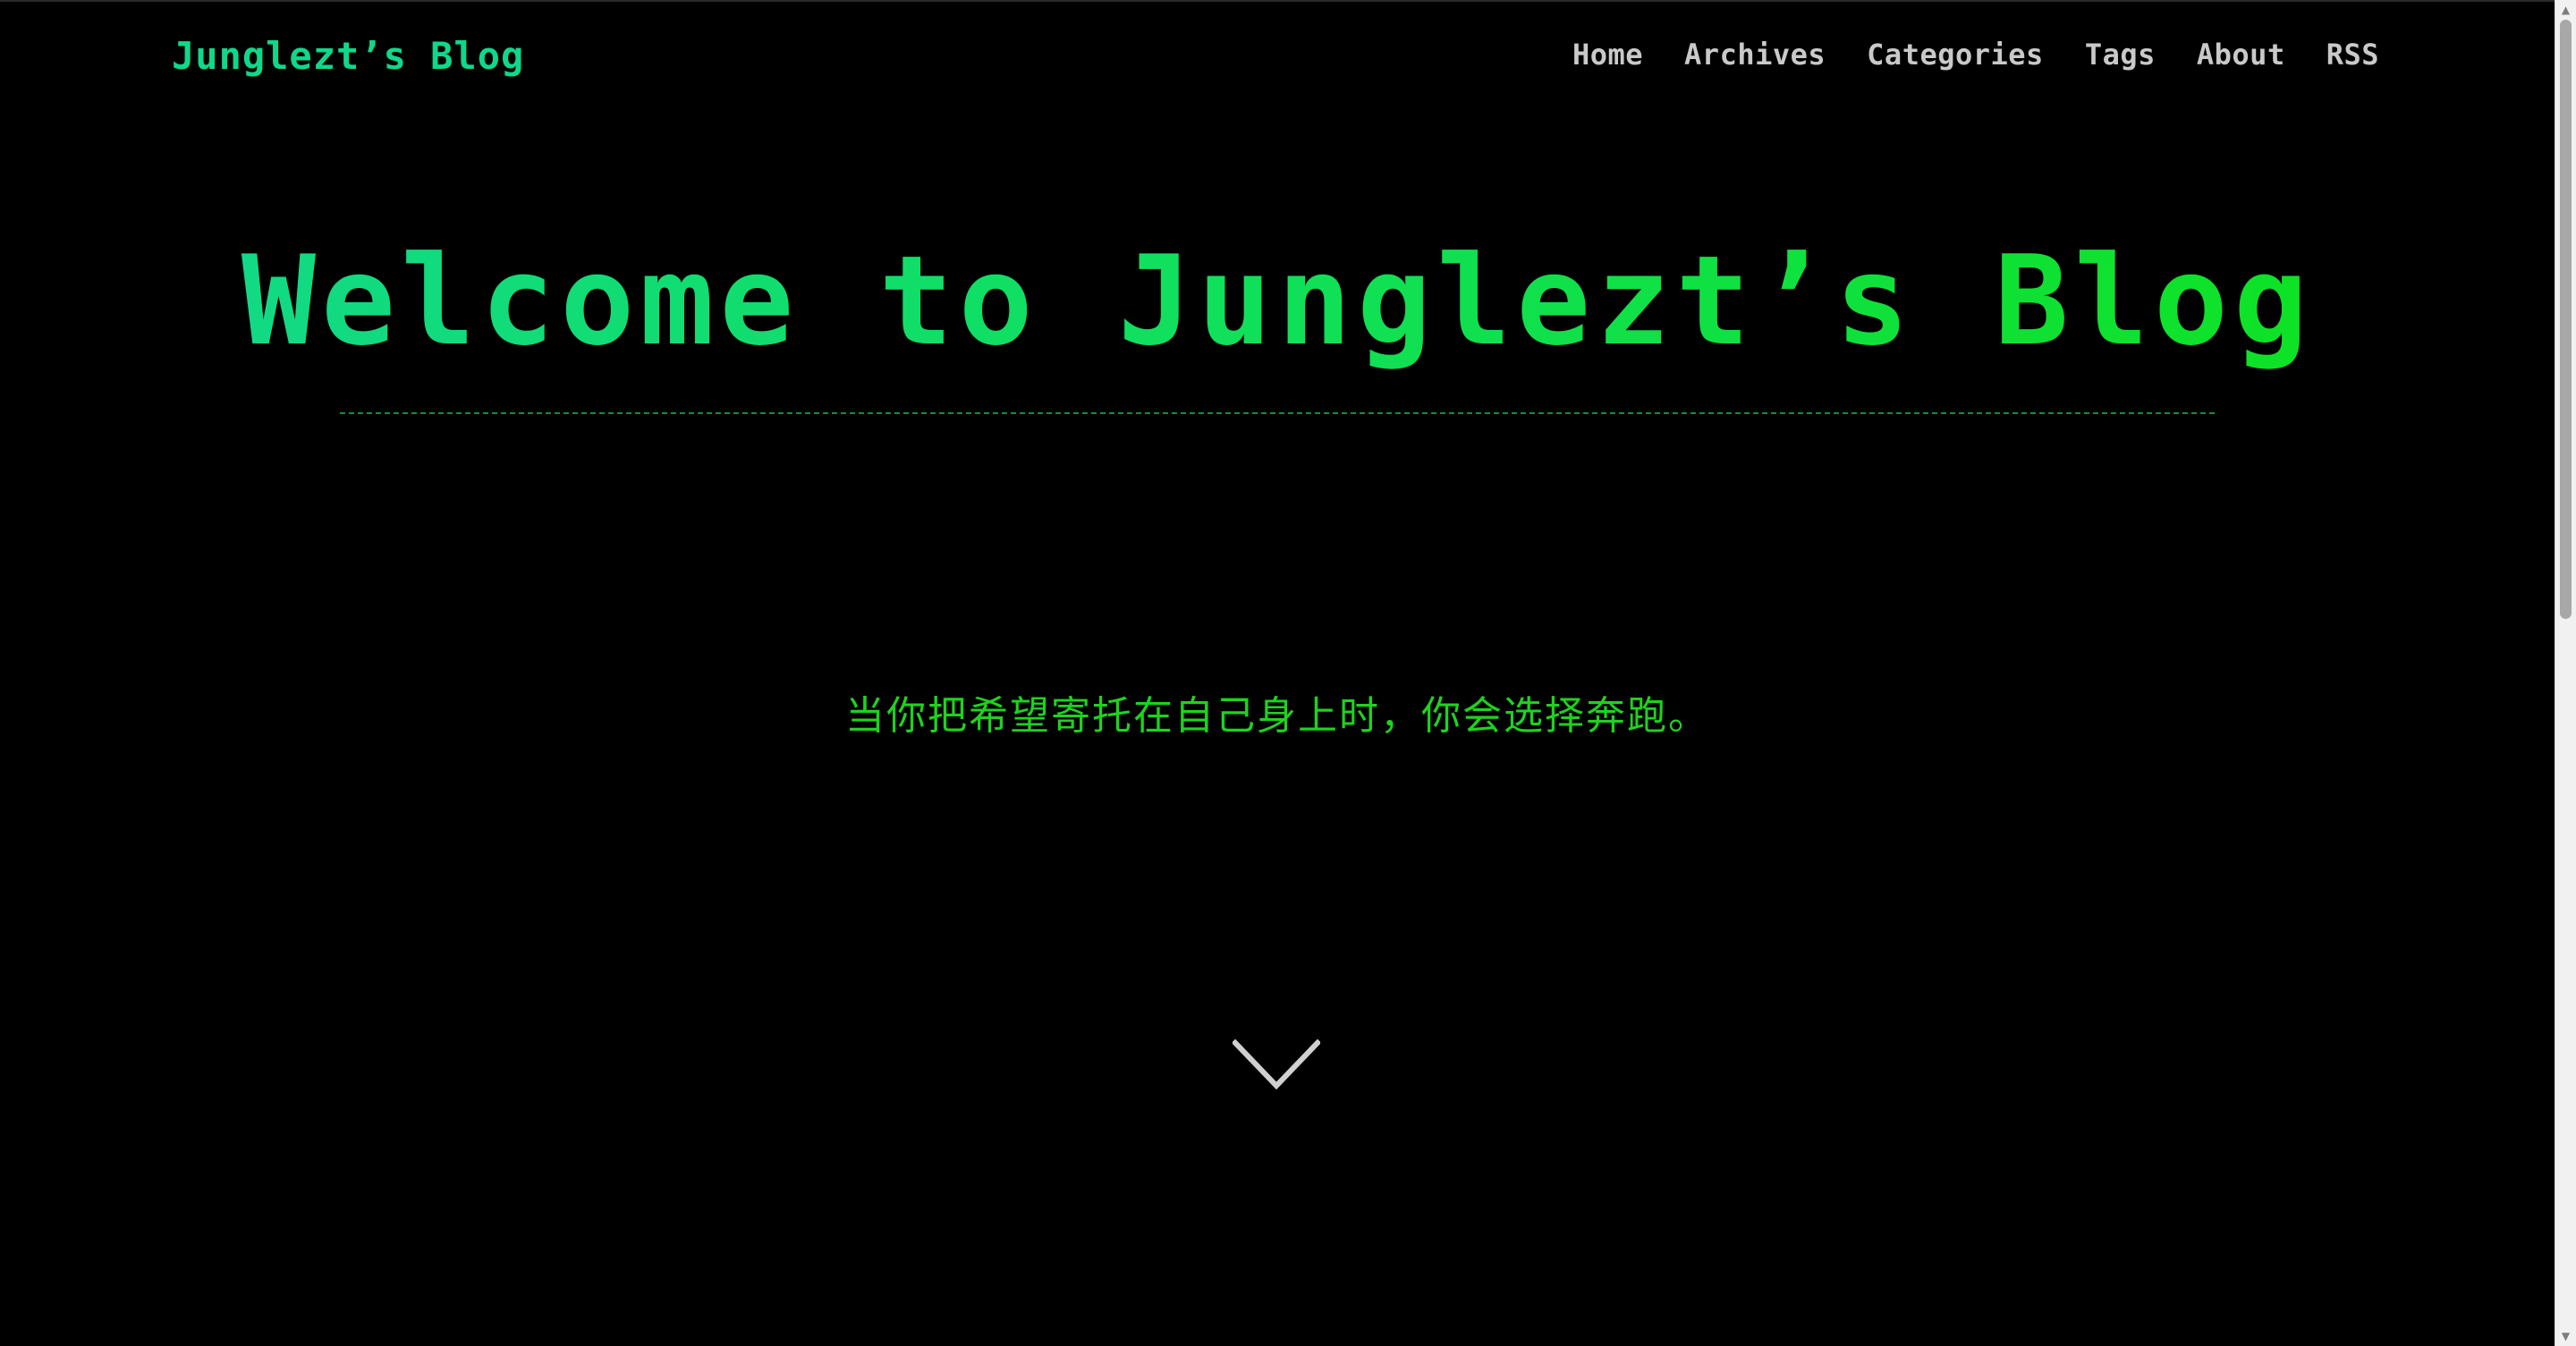 The image size is (2576, 1346). Describe the element at coordinates (2352, 55) in the screenshot. I see `nav-rss: RSS` at that location.